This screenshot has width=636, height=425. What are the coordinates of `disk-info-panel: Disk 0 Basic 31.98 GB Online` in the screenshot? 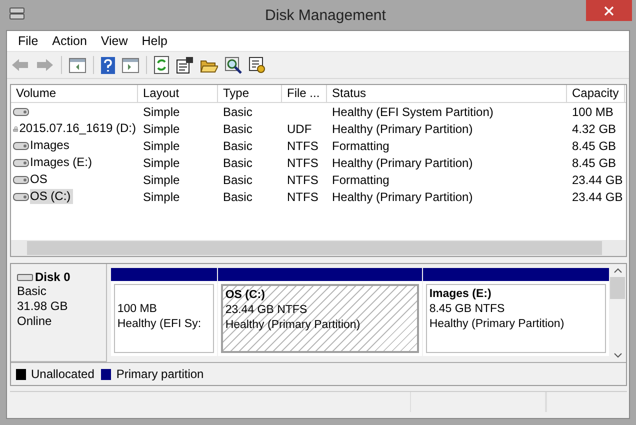 It's located at (59, 313).